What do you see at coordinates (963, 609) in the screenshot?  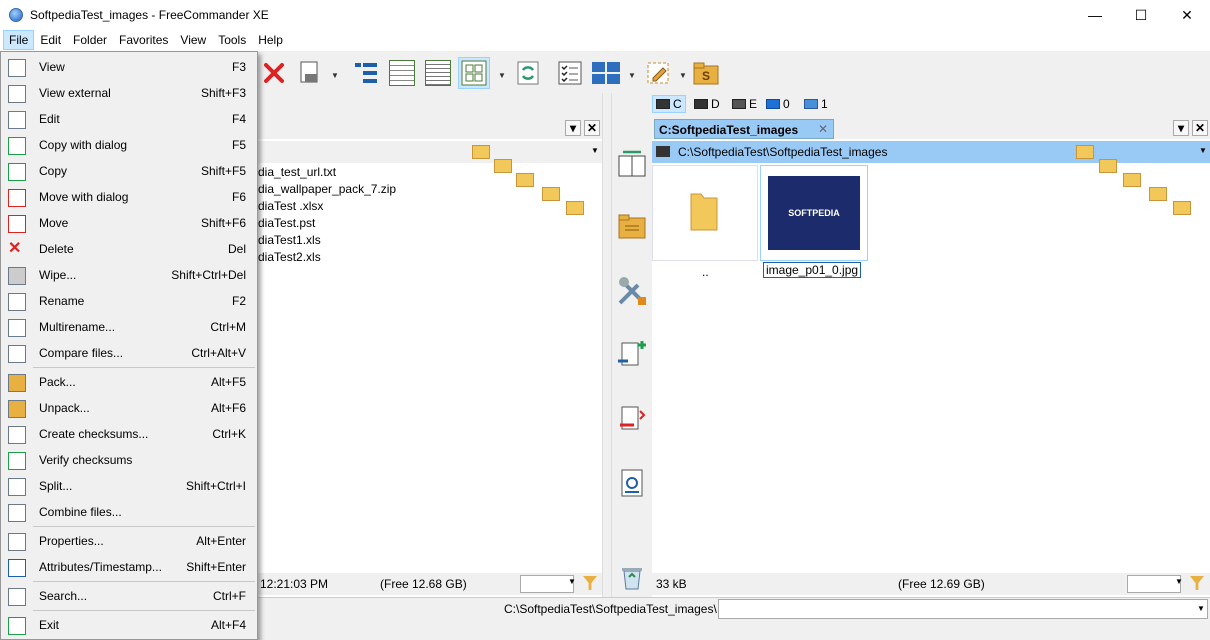 I see `command-line-input` at bounding box center [963, 609].